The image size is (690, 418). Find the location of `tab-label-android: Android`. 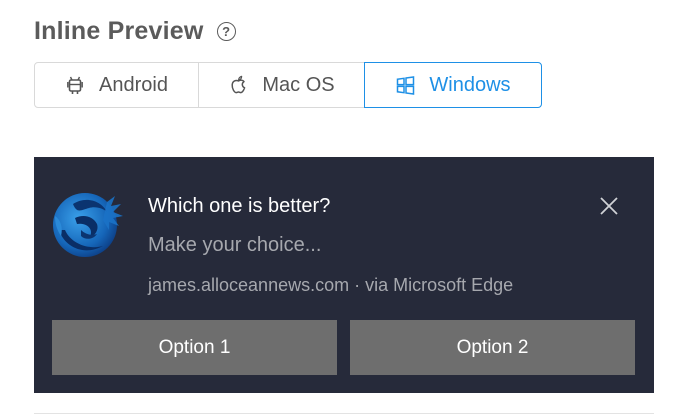

tab-label-android: Android is located at coordinates (133, 84).